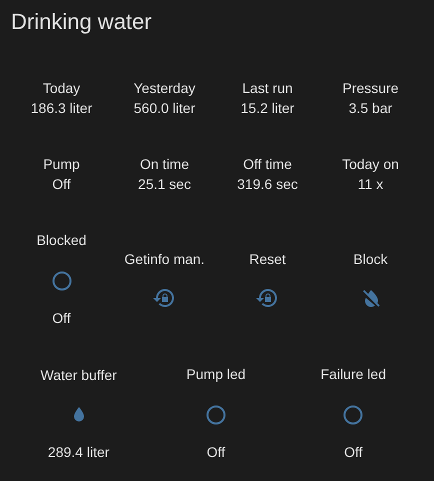  I want to click on entity-label: Yesterday, so click(165, 88).